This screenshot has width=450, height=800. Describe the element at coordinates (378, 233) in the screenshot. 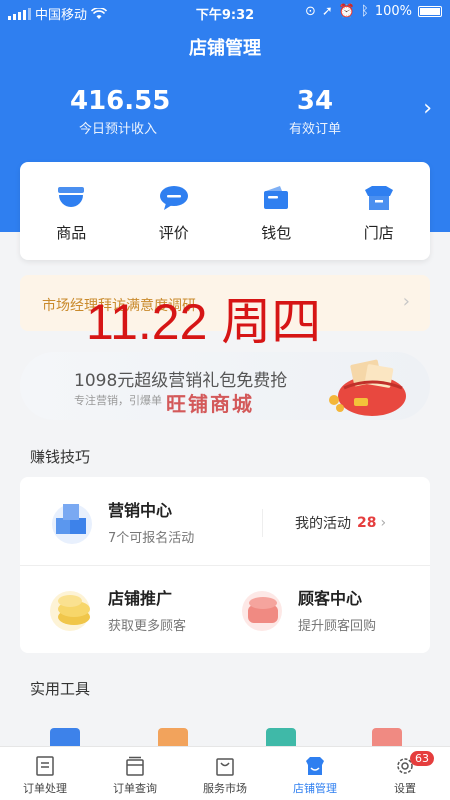

I see `quick-action-label: 门店` at that location.